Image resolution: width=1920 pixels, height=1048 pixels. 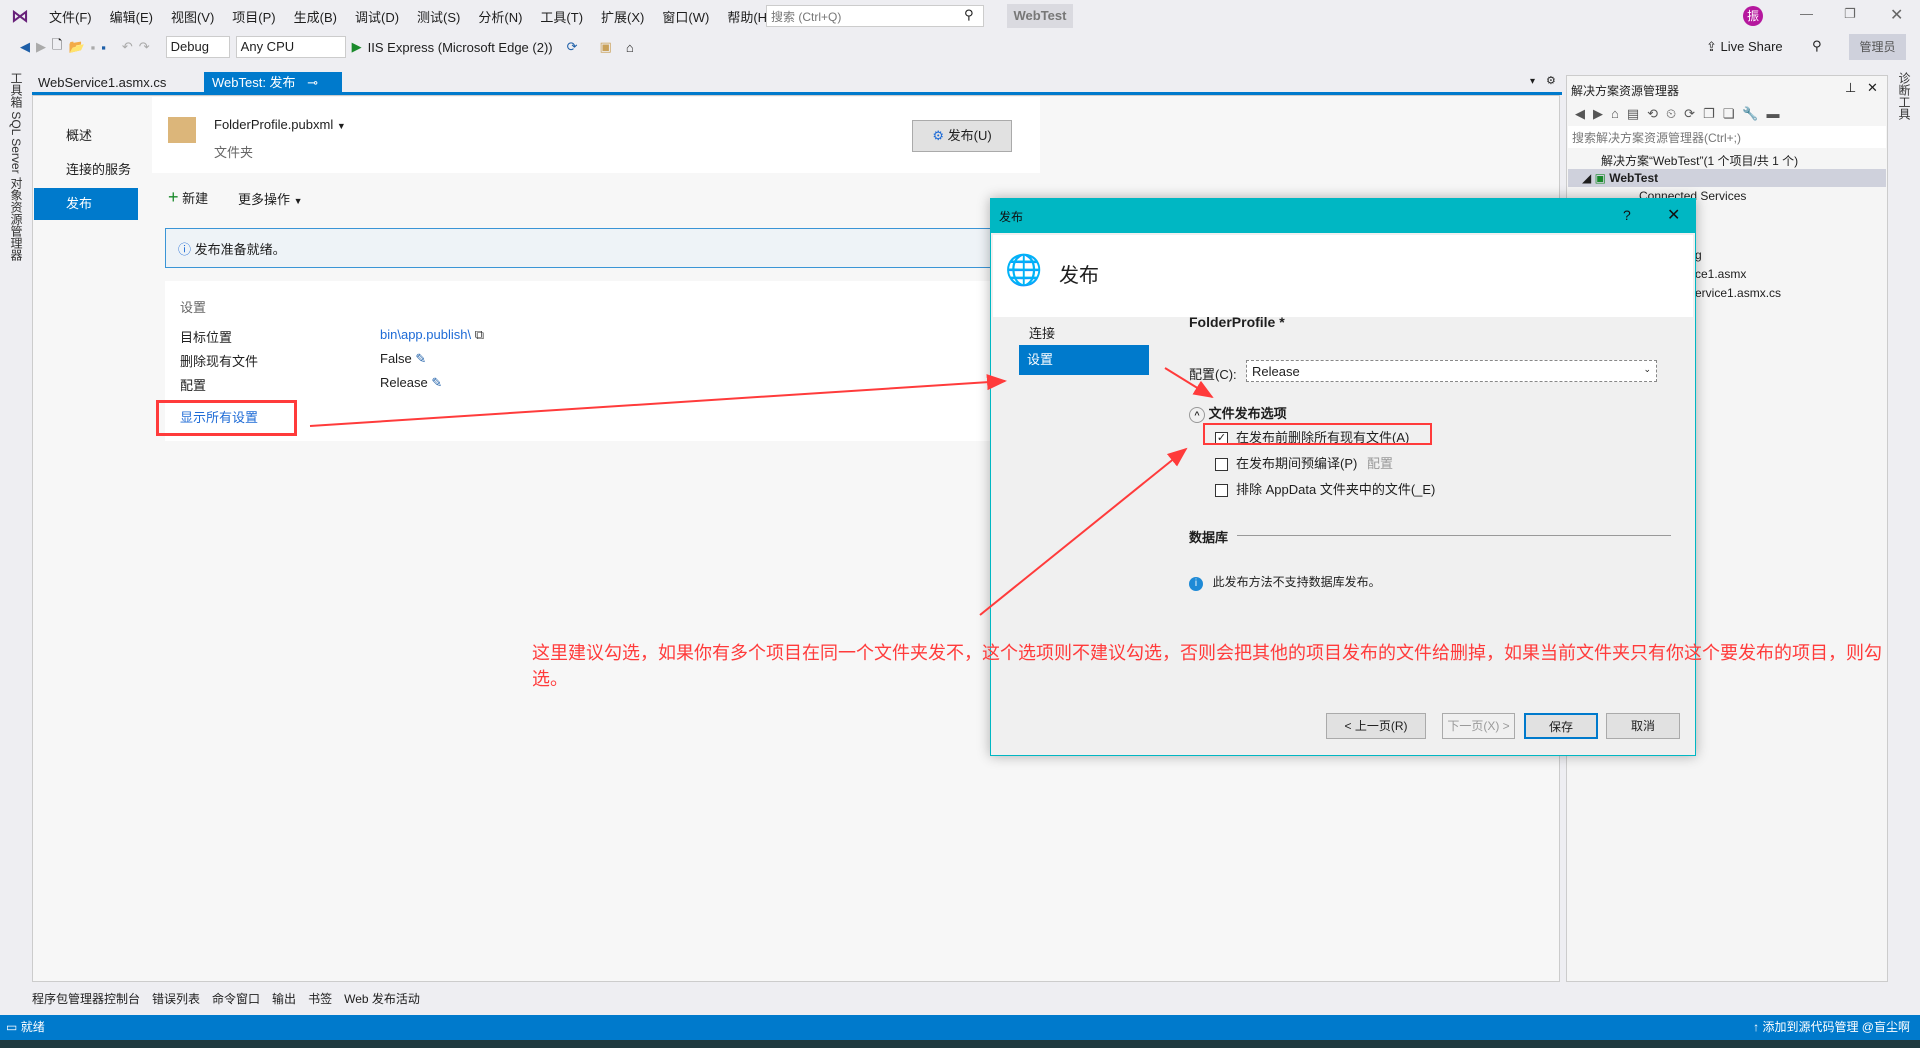 I want to click on arrow-to-checkbox, so click(x=1083, y=531).